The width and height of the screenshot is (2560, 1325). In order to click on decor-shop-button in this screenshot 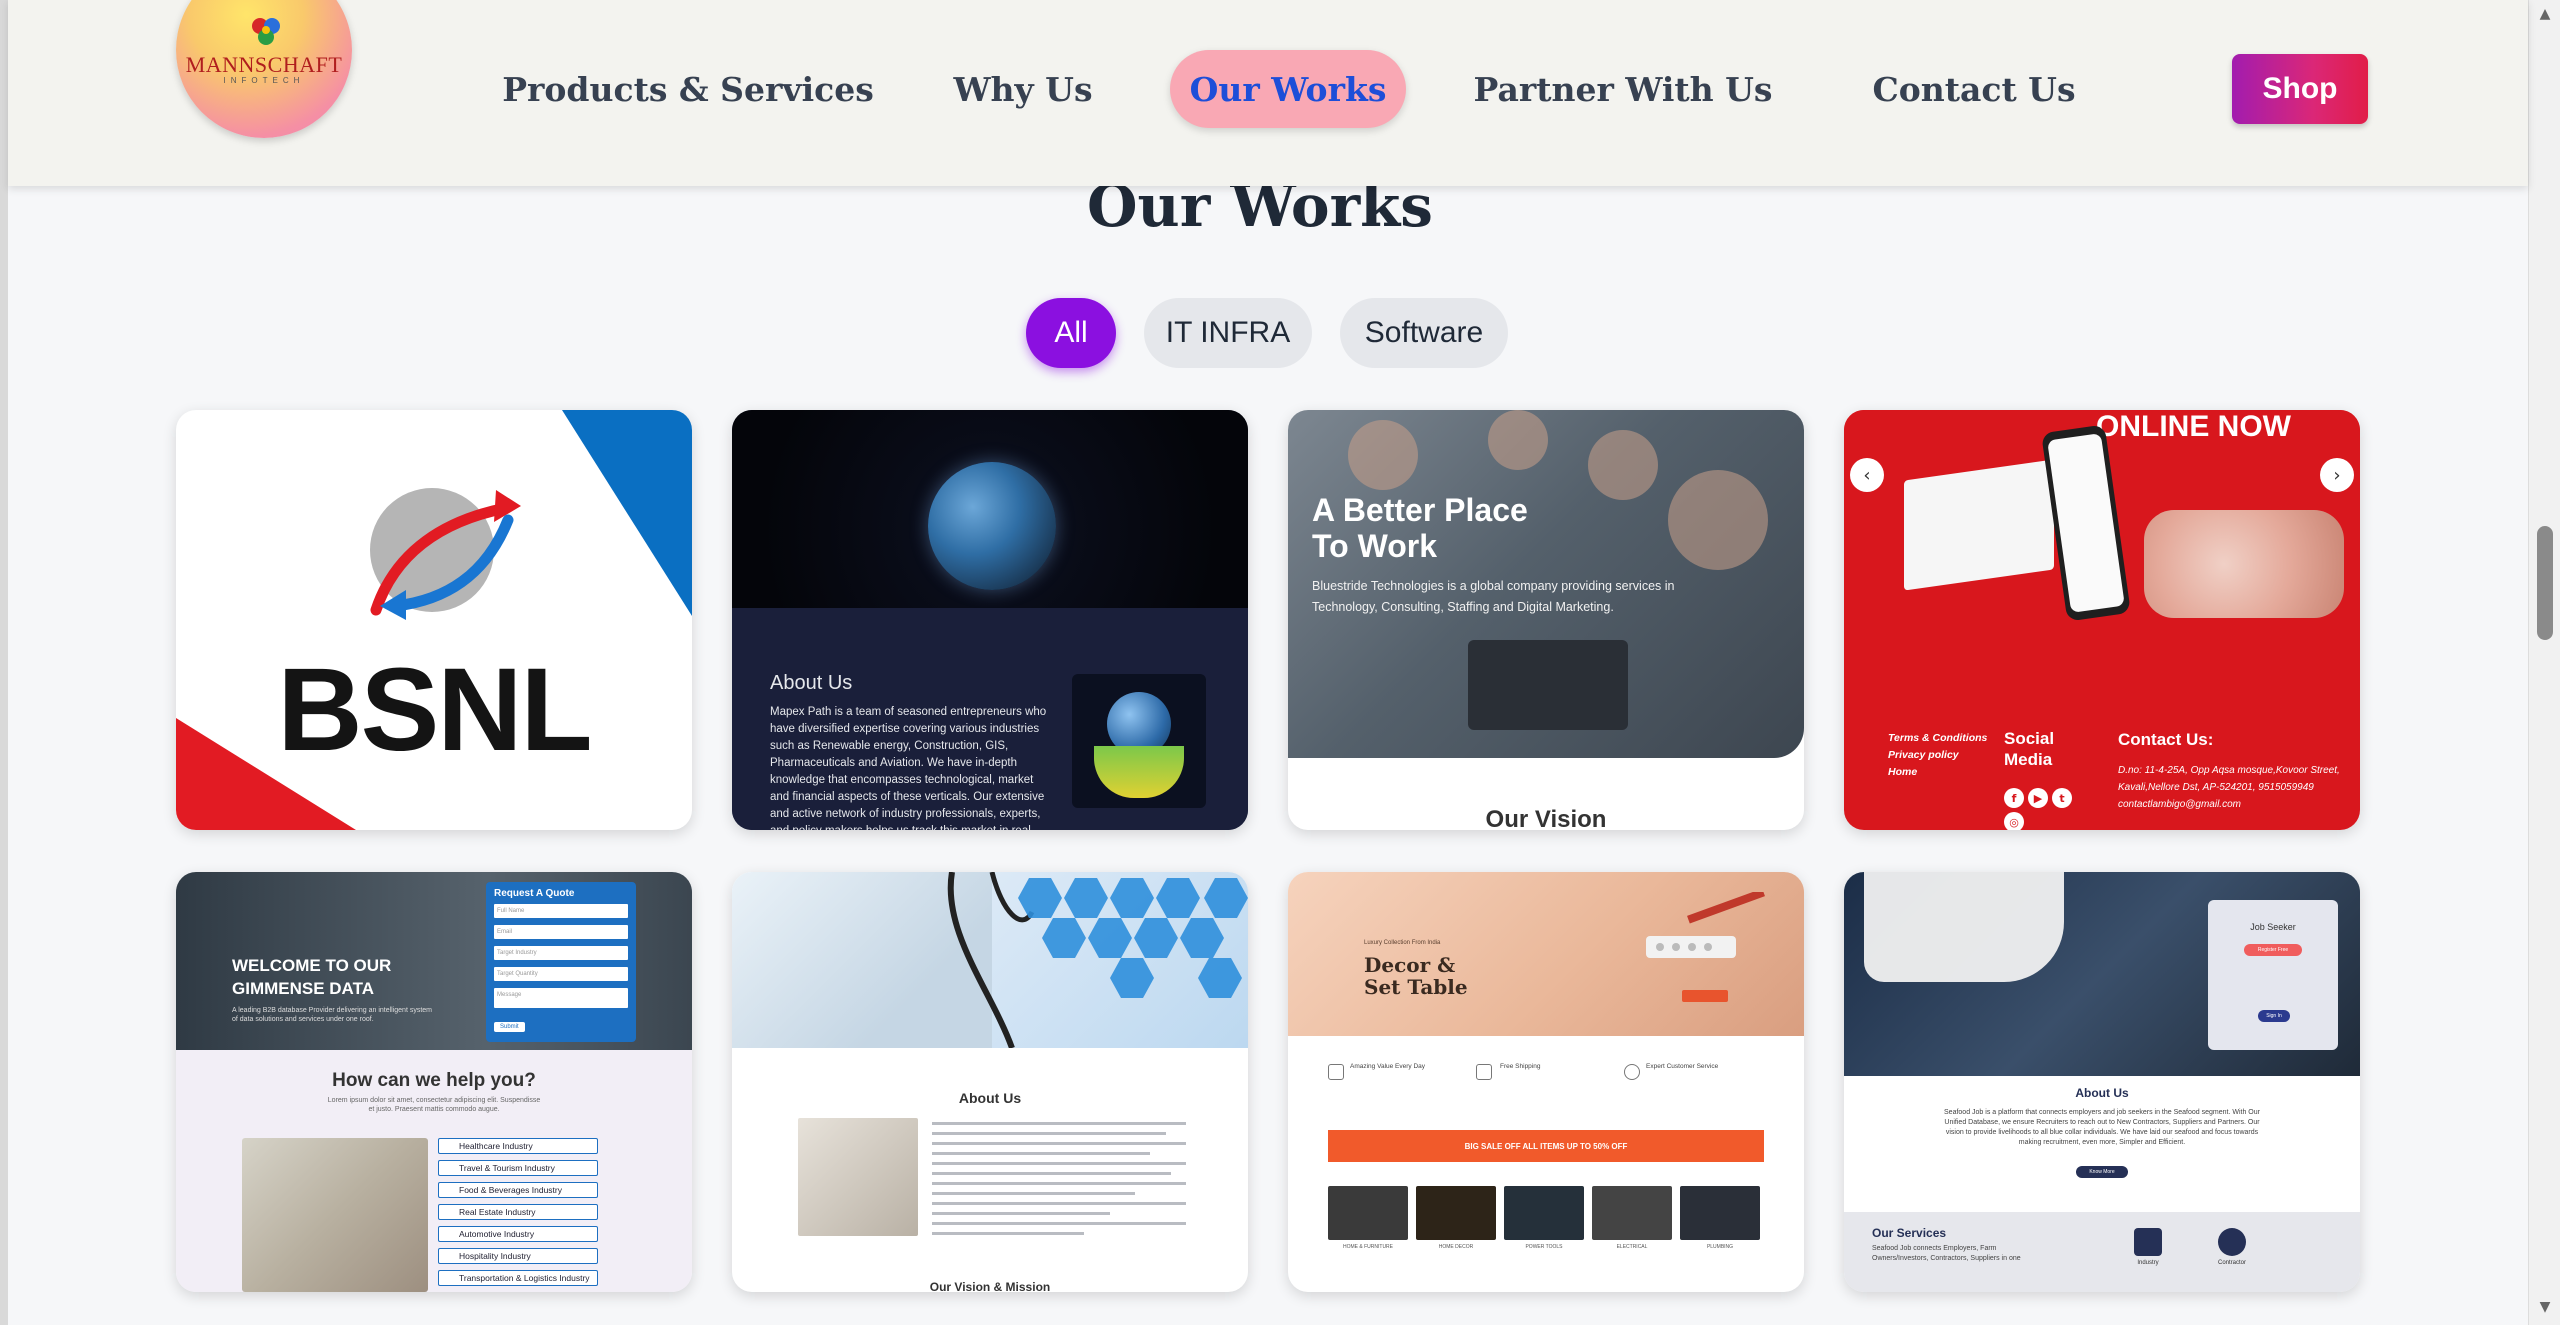, I will do `click(1705, 996)`.